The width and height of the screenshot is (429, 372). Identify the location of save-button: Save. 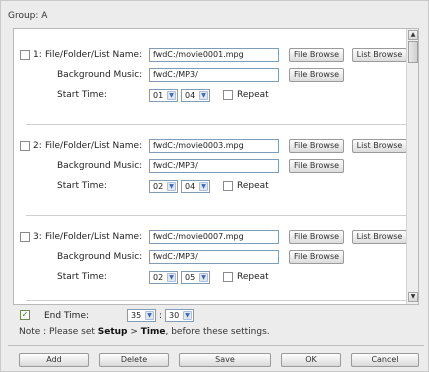
(225, 360).